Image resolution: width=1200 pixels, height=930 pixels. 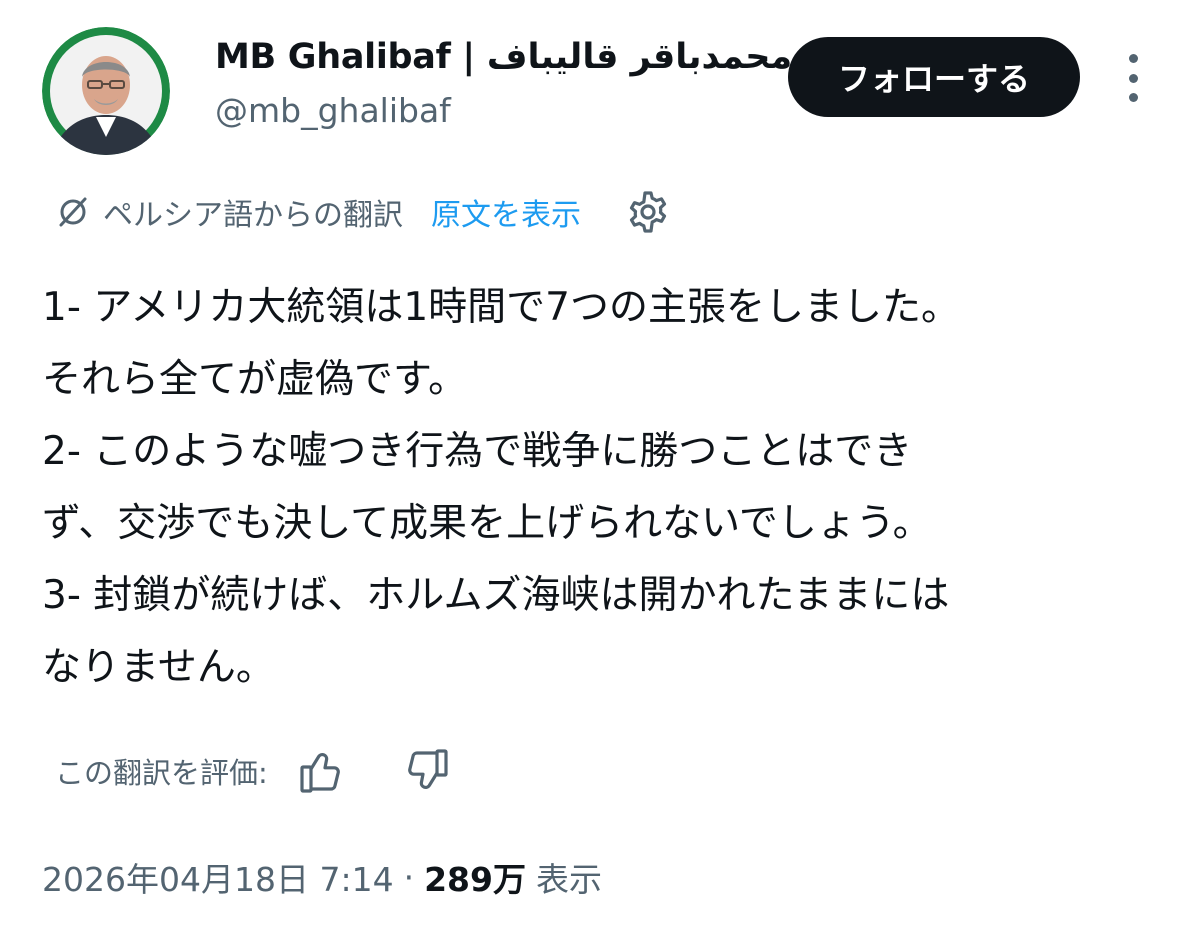 What do you see at coordinates (477, 451) in the screenshot?
I see `tweet-line: 2- このような嘘つき行為で戦争に勝つことはでき` at bounding box center [477, 451].